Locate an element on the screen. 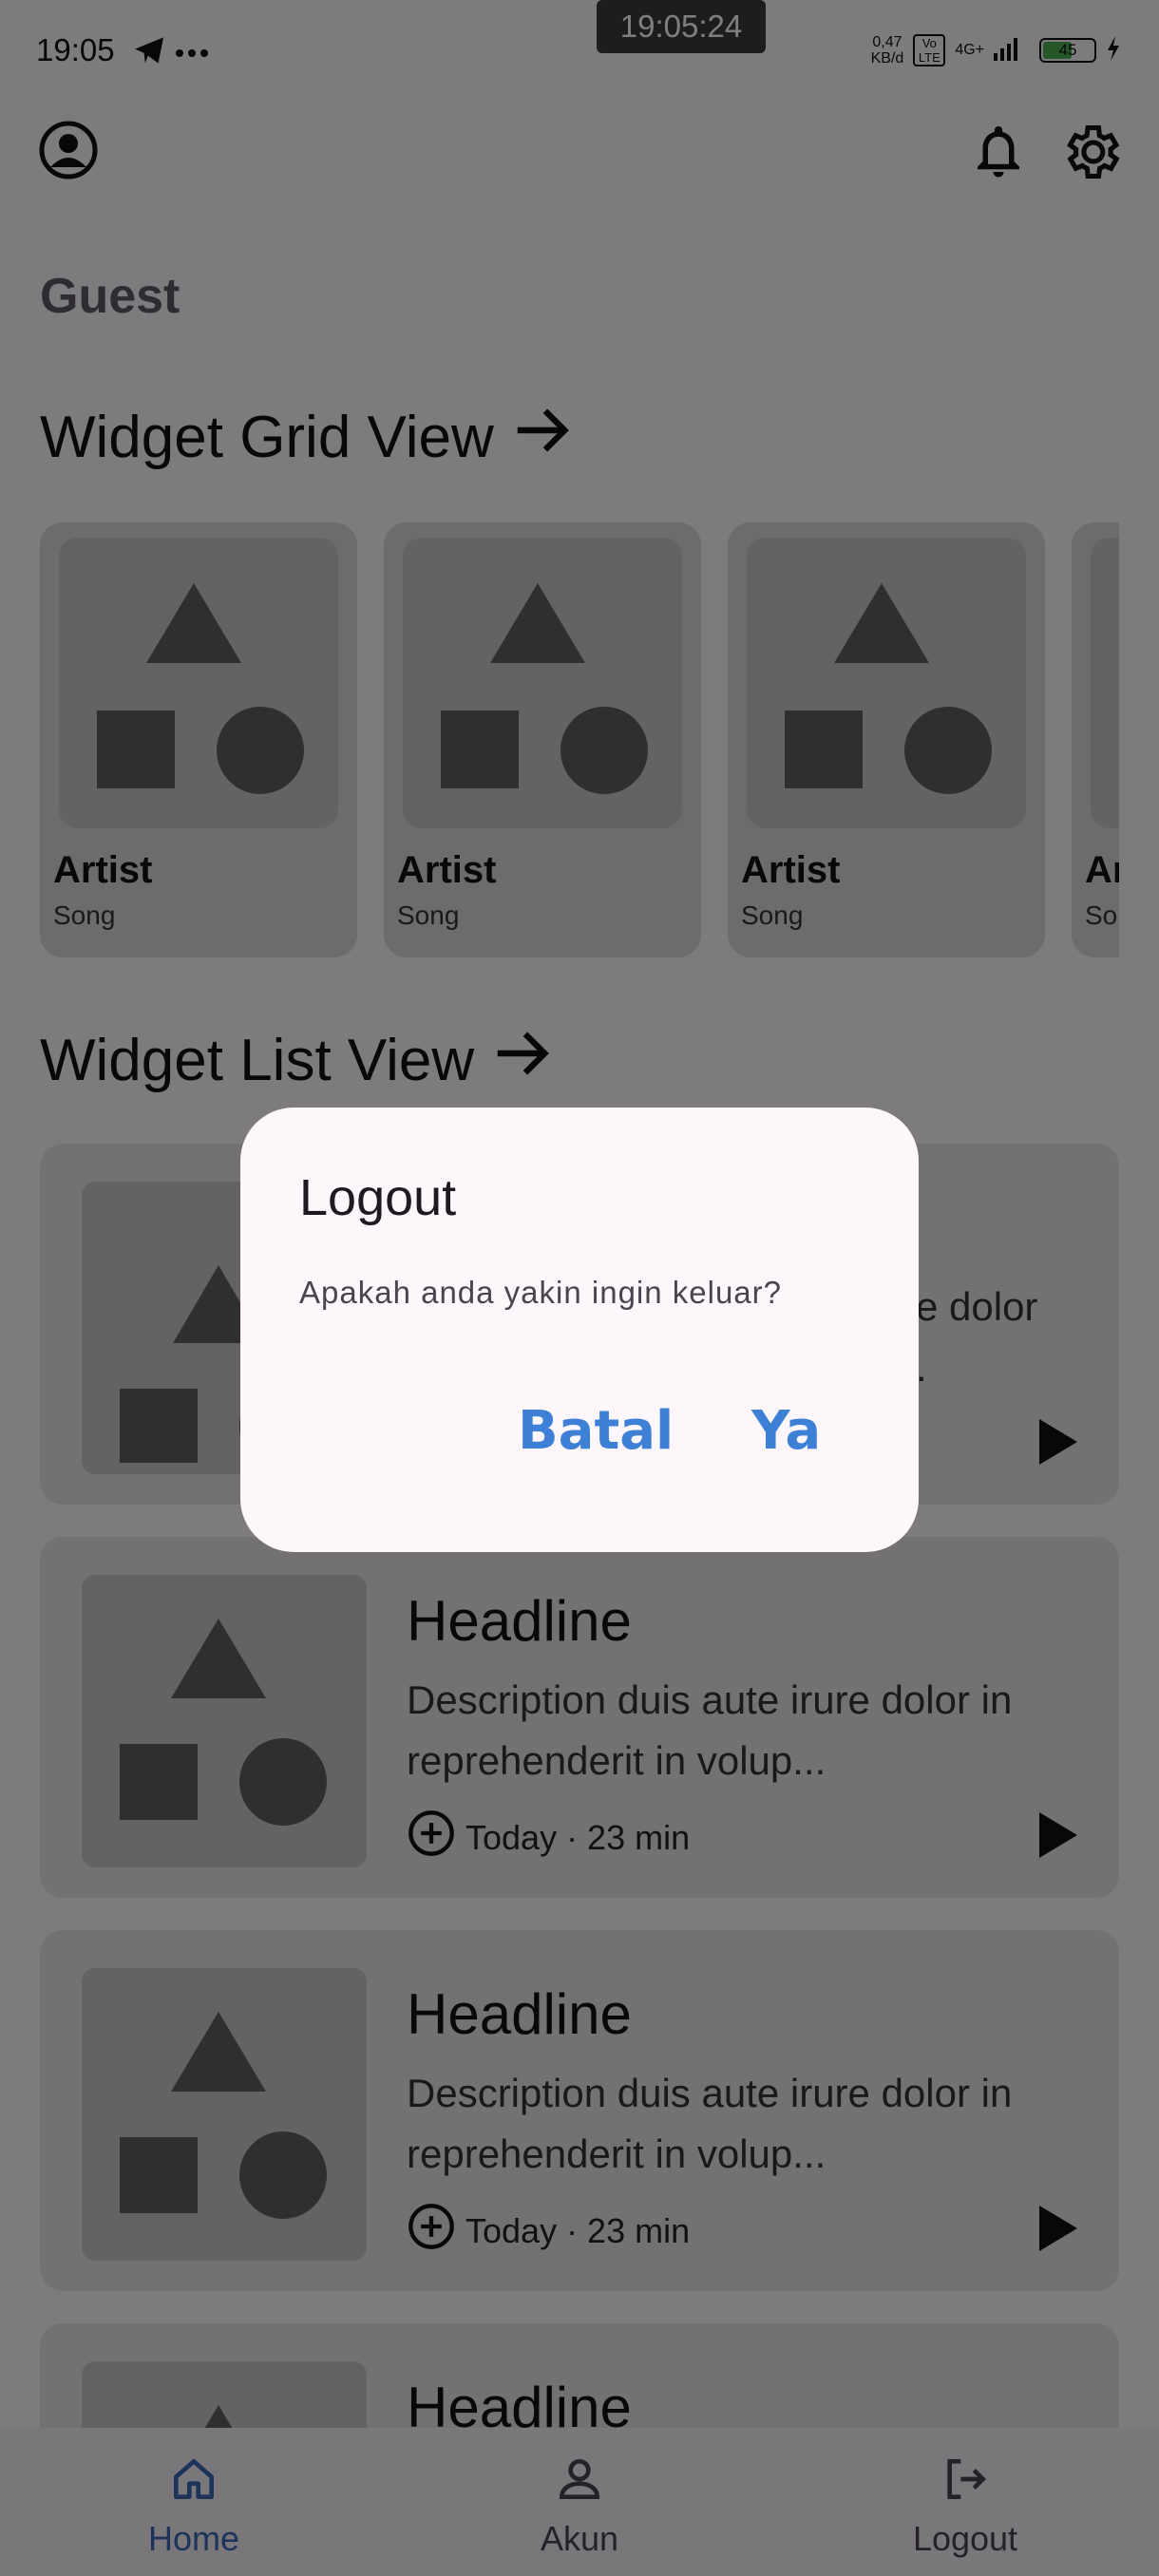 Image resolution: width=1159 pixels, height=2576 pixels. dialog-message: Apakah anda yakin ingin keluar? is located at coordinates (541, 1292).